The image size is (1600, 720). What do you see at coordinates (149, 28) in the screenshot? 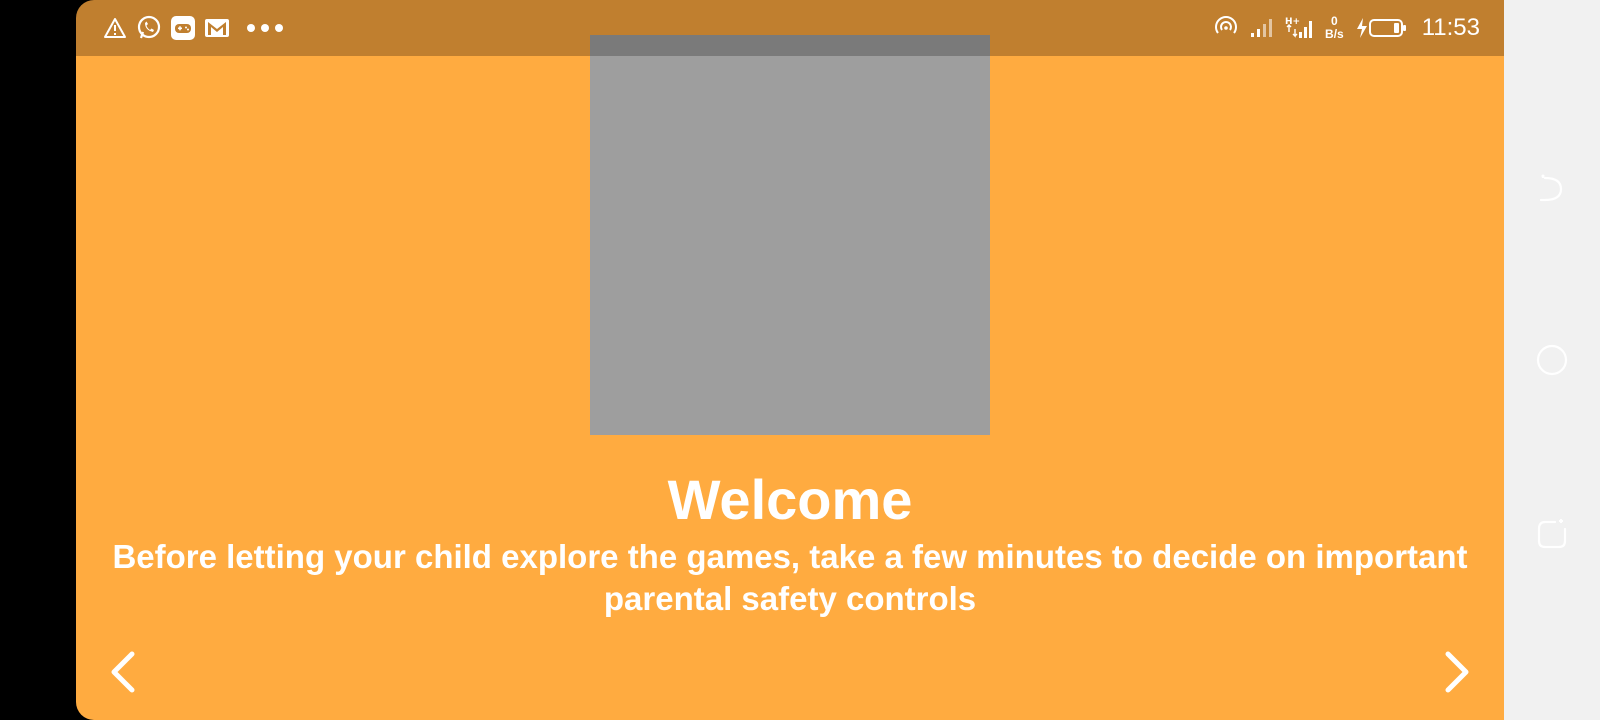
I see `whatsapp-icon` at bounding box center [149, 28].